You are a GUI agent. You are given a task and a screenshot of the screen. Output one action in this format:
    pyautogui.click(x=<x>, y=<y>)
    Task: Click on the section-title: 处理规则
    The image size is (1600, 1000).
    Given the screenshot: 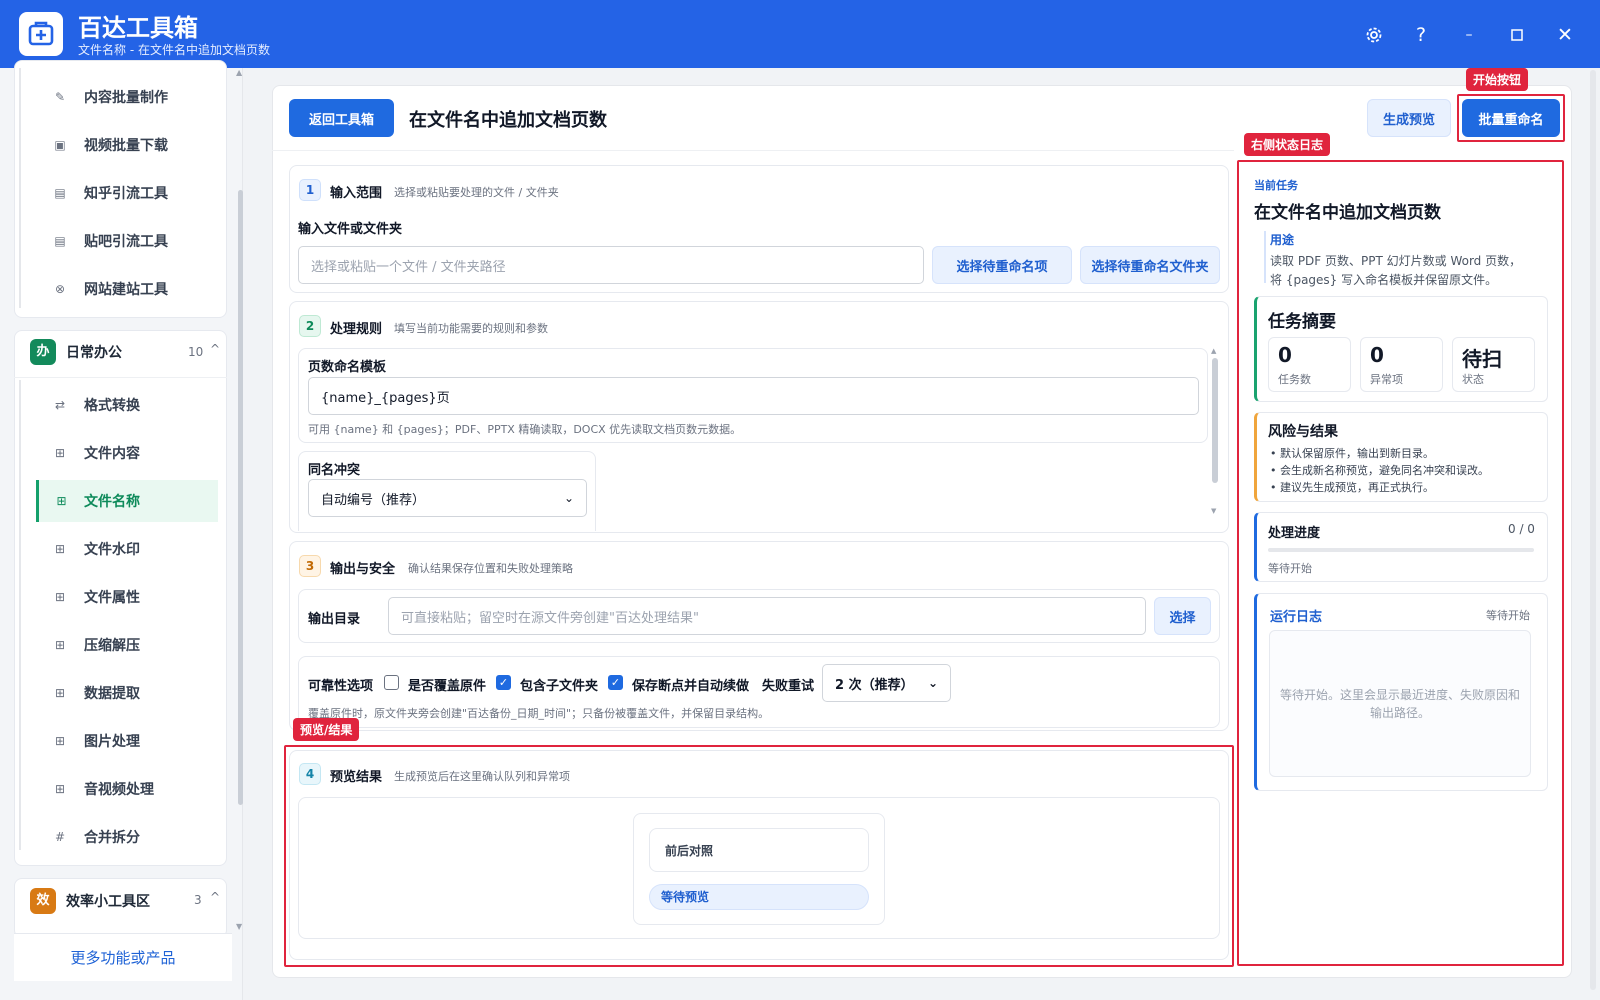 What is the action you would take?
    pyautogui.click(x=356, y=329)
    